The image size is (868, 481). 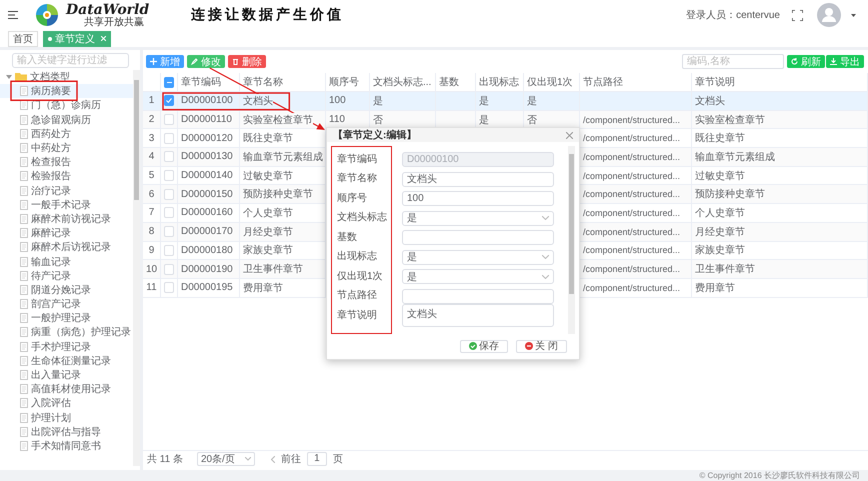 What do you see at coordinates (283, 101) in the screenshot?
I see `table-cell: 文档头` at bounding box center [283, 101].